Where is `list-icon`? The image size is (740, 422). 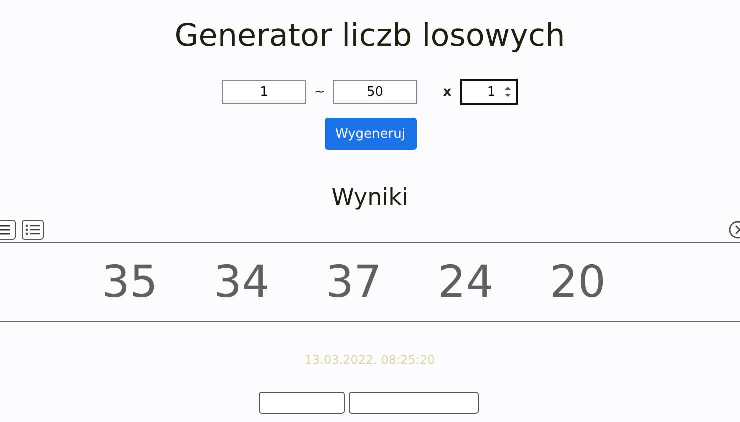 list-icon is located at coordinates (33, 230).